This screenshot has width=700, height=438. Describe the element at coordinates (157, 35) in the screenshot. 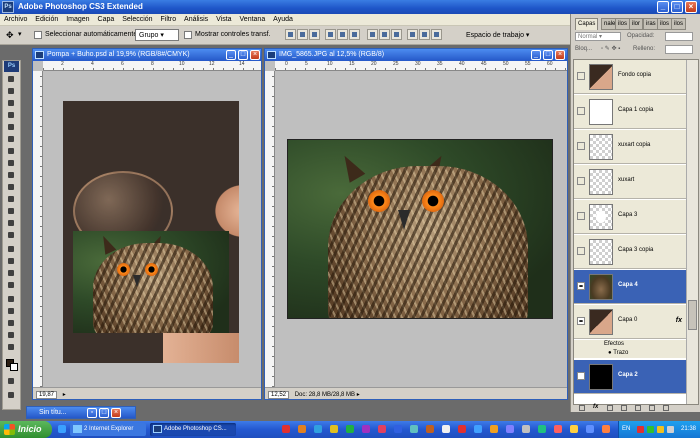

I see `auto-select-dropdown: Grupo ▾` at that location.